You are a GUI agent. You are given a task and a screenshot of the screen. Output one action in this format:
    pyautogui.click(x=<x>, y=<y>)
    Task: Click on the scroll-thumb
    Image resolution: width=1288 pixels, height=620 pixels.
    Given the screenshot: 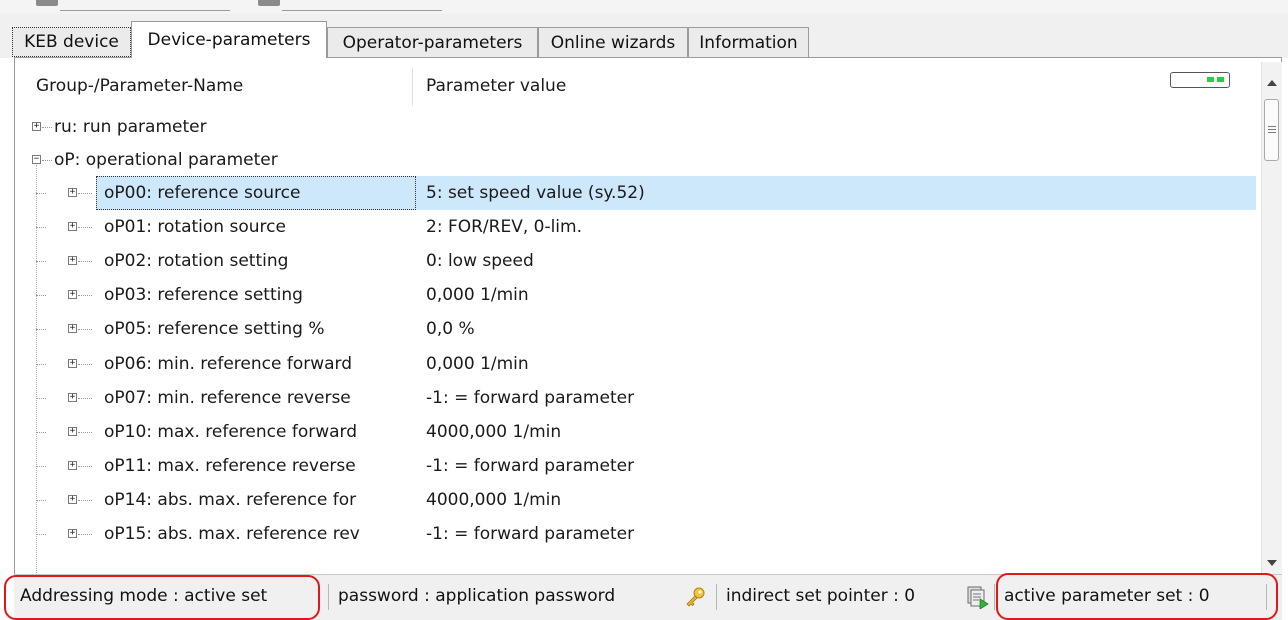 What is the action you would take?
    pyautogui.click(x=1271, y=130)
    